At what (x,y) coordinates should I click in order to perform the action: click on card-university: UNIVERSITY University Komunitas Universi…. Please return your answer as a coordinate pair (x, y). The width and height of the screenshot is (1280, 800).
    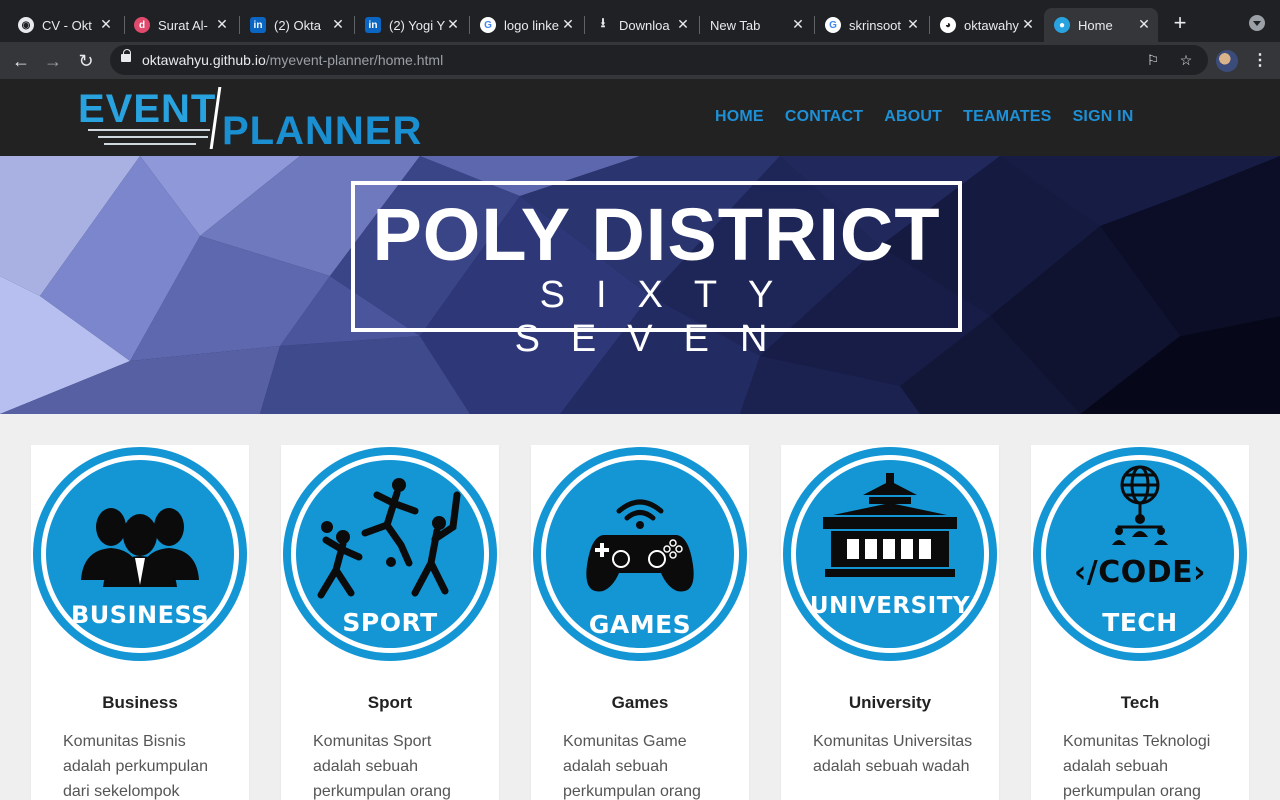
    Looking at the image, I should click on (890, 622).